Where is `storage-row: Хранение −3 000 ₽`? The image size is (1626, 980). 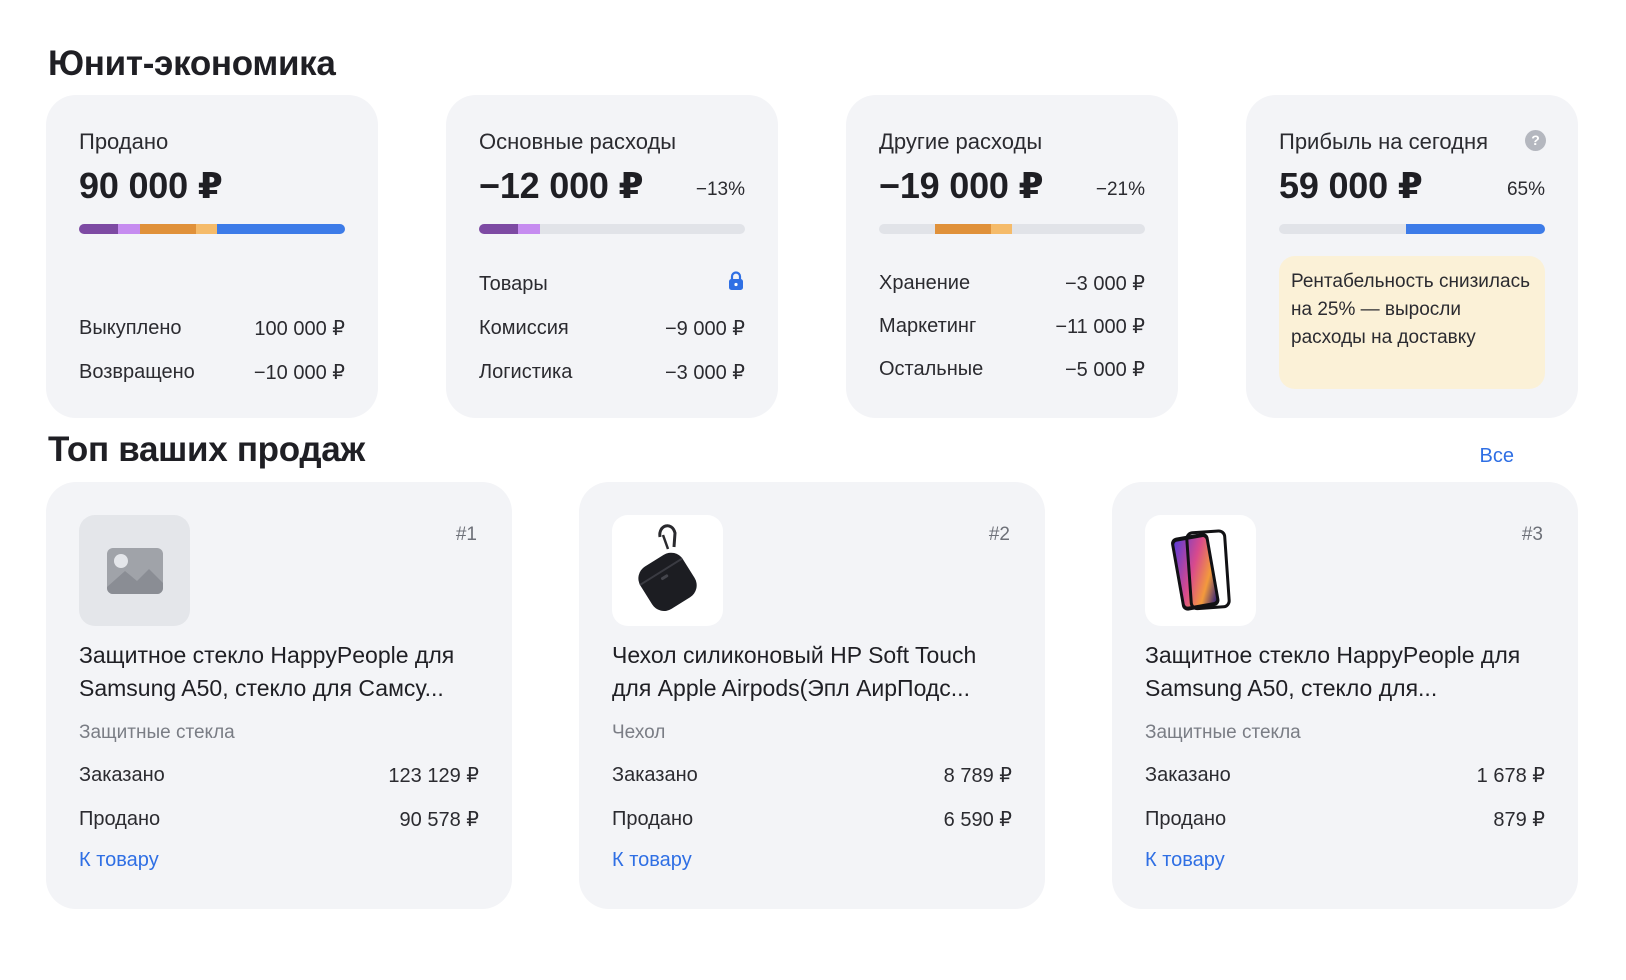 storage-row: Хранение −3 000 ₽ is located at coordinates (1012, 283).